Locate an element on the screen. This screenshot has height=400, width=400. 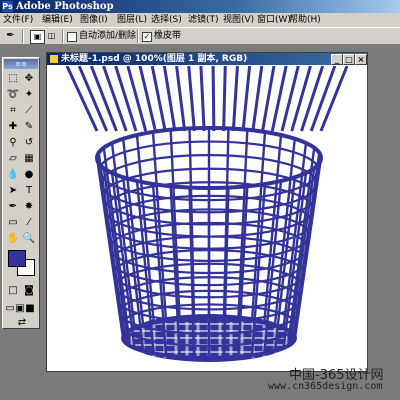
auto-add-delete-label: 自动添加/删除 is located at coordinates (108, 36).